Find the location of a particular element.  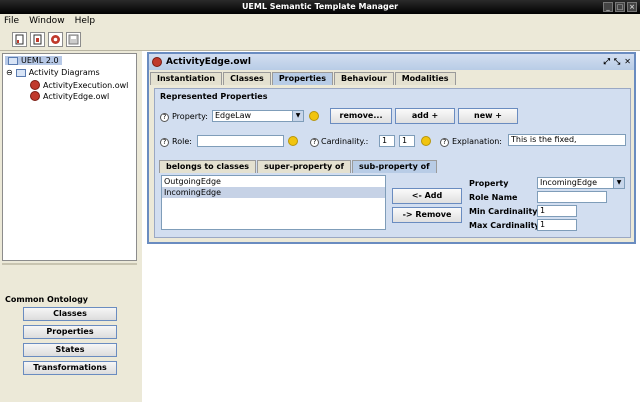

toolbar is located at coordinates (320, 40).